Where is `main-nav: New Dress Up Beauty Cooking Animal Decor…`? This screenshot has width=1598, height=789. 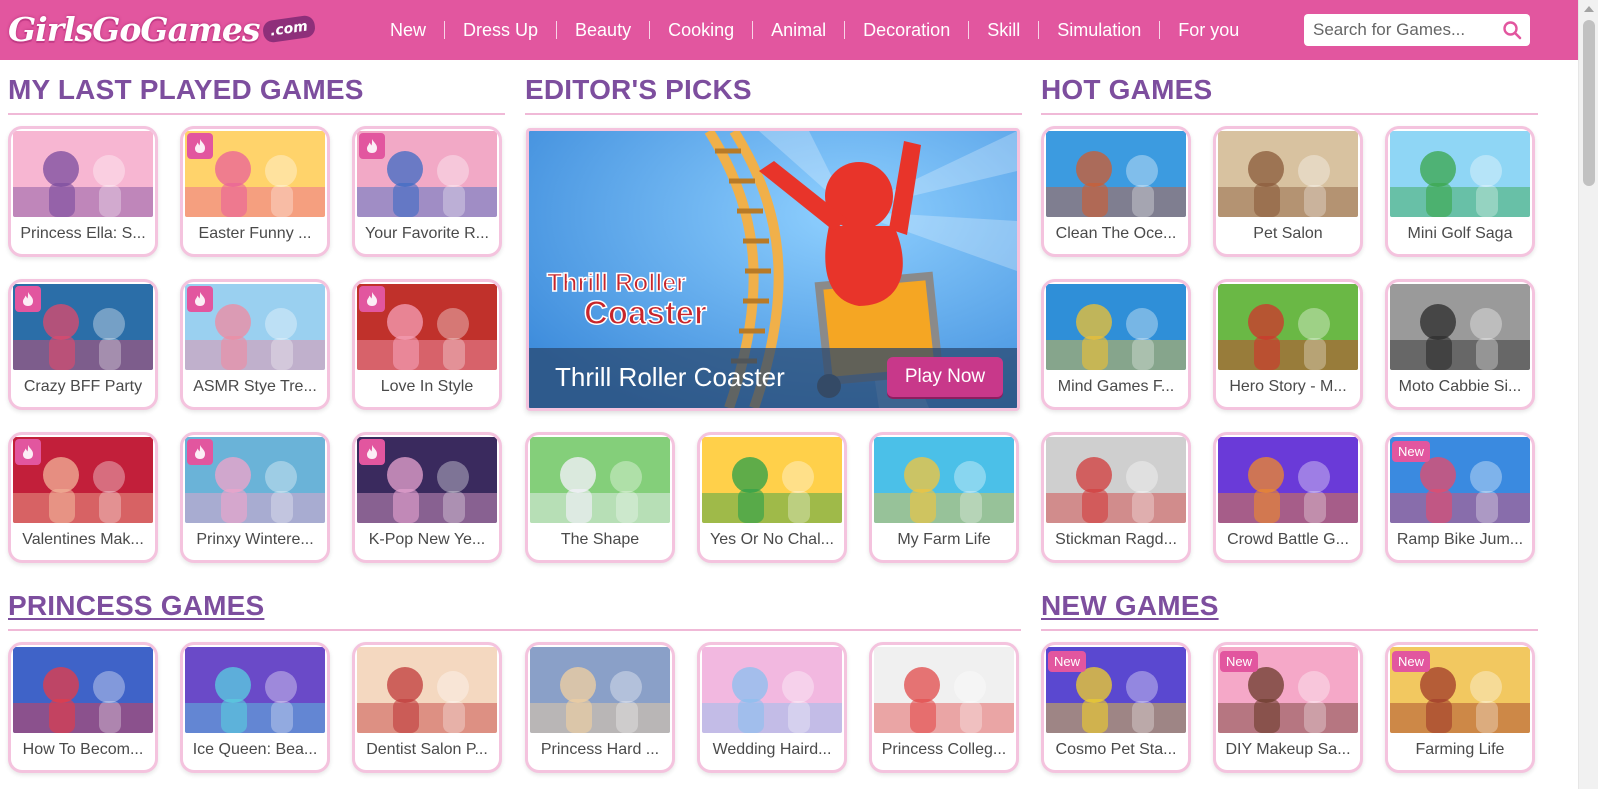
main-nav: New Dress Up Beauty Cooking Animal Decor… is located at coordinates (814, 30).